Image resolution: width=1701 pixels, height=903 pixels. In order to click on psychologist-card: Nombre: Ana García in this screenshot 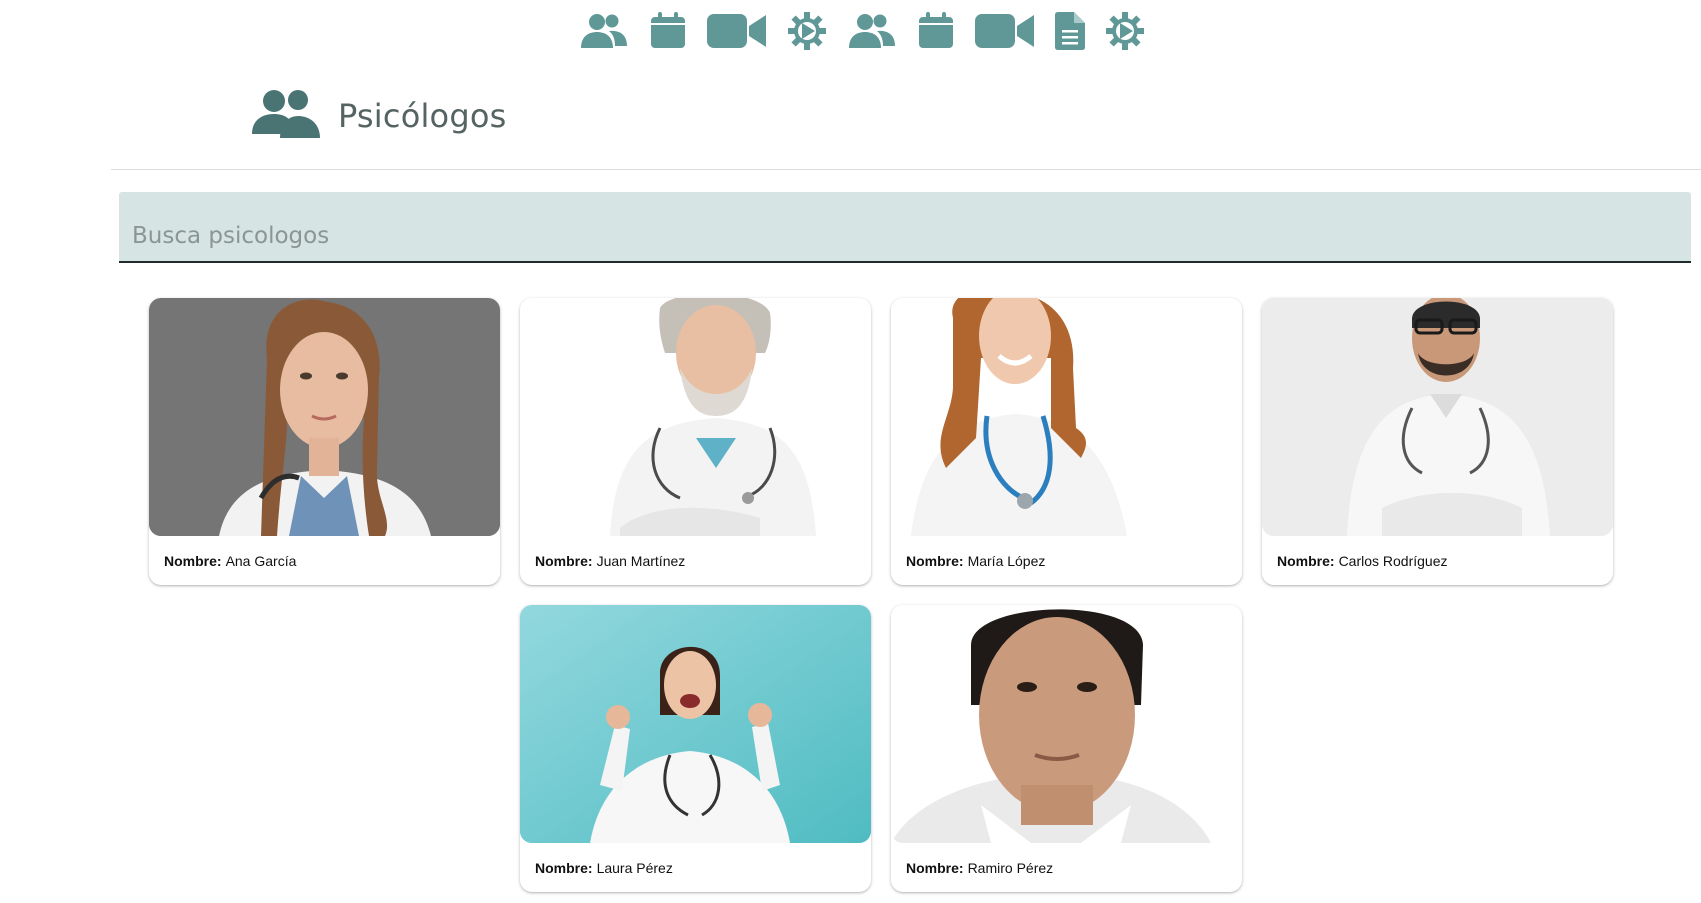, I will do `click(324, 441)`.